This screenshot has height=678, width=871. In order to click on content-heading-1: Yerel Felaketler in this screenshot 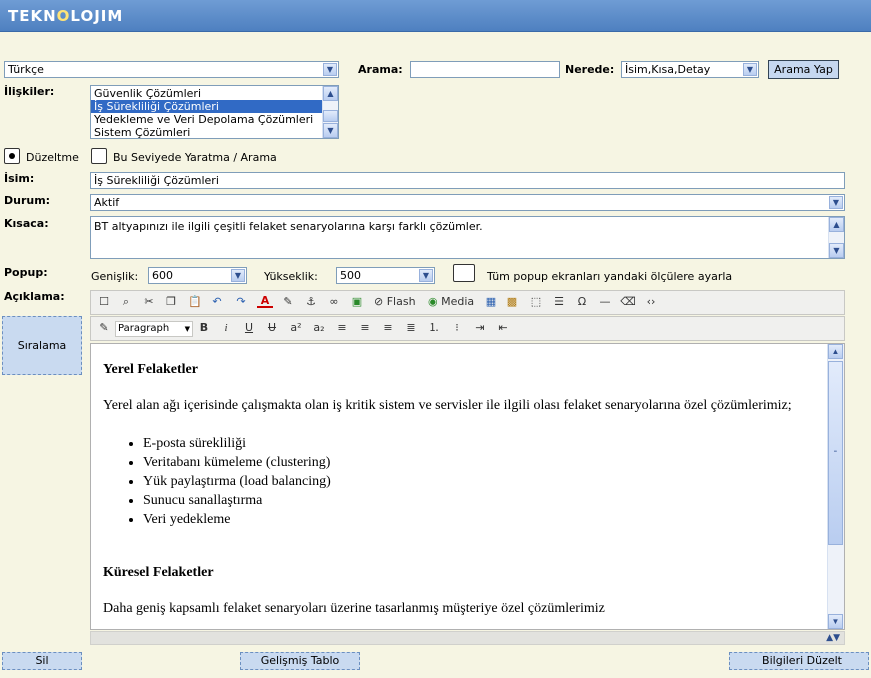, I will do `click(150, 369)`.